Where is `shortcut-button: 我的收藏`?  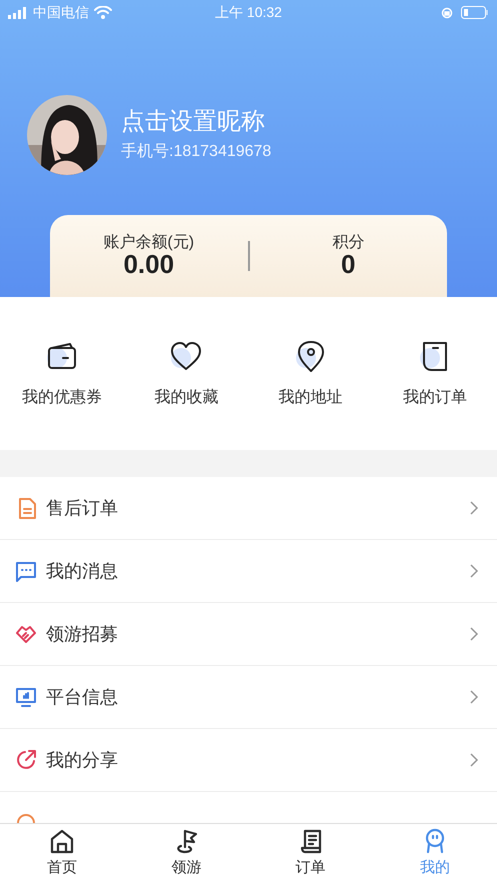 shortcut-button: 我的收藏 is located at coordinates (186, 374).